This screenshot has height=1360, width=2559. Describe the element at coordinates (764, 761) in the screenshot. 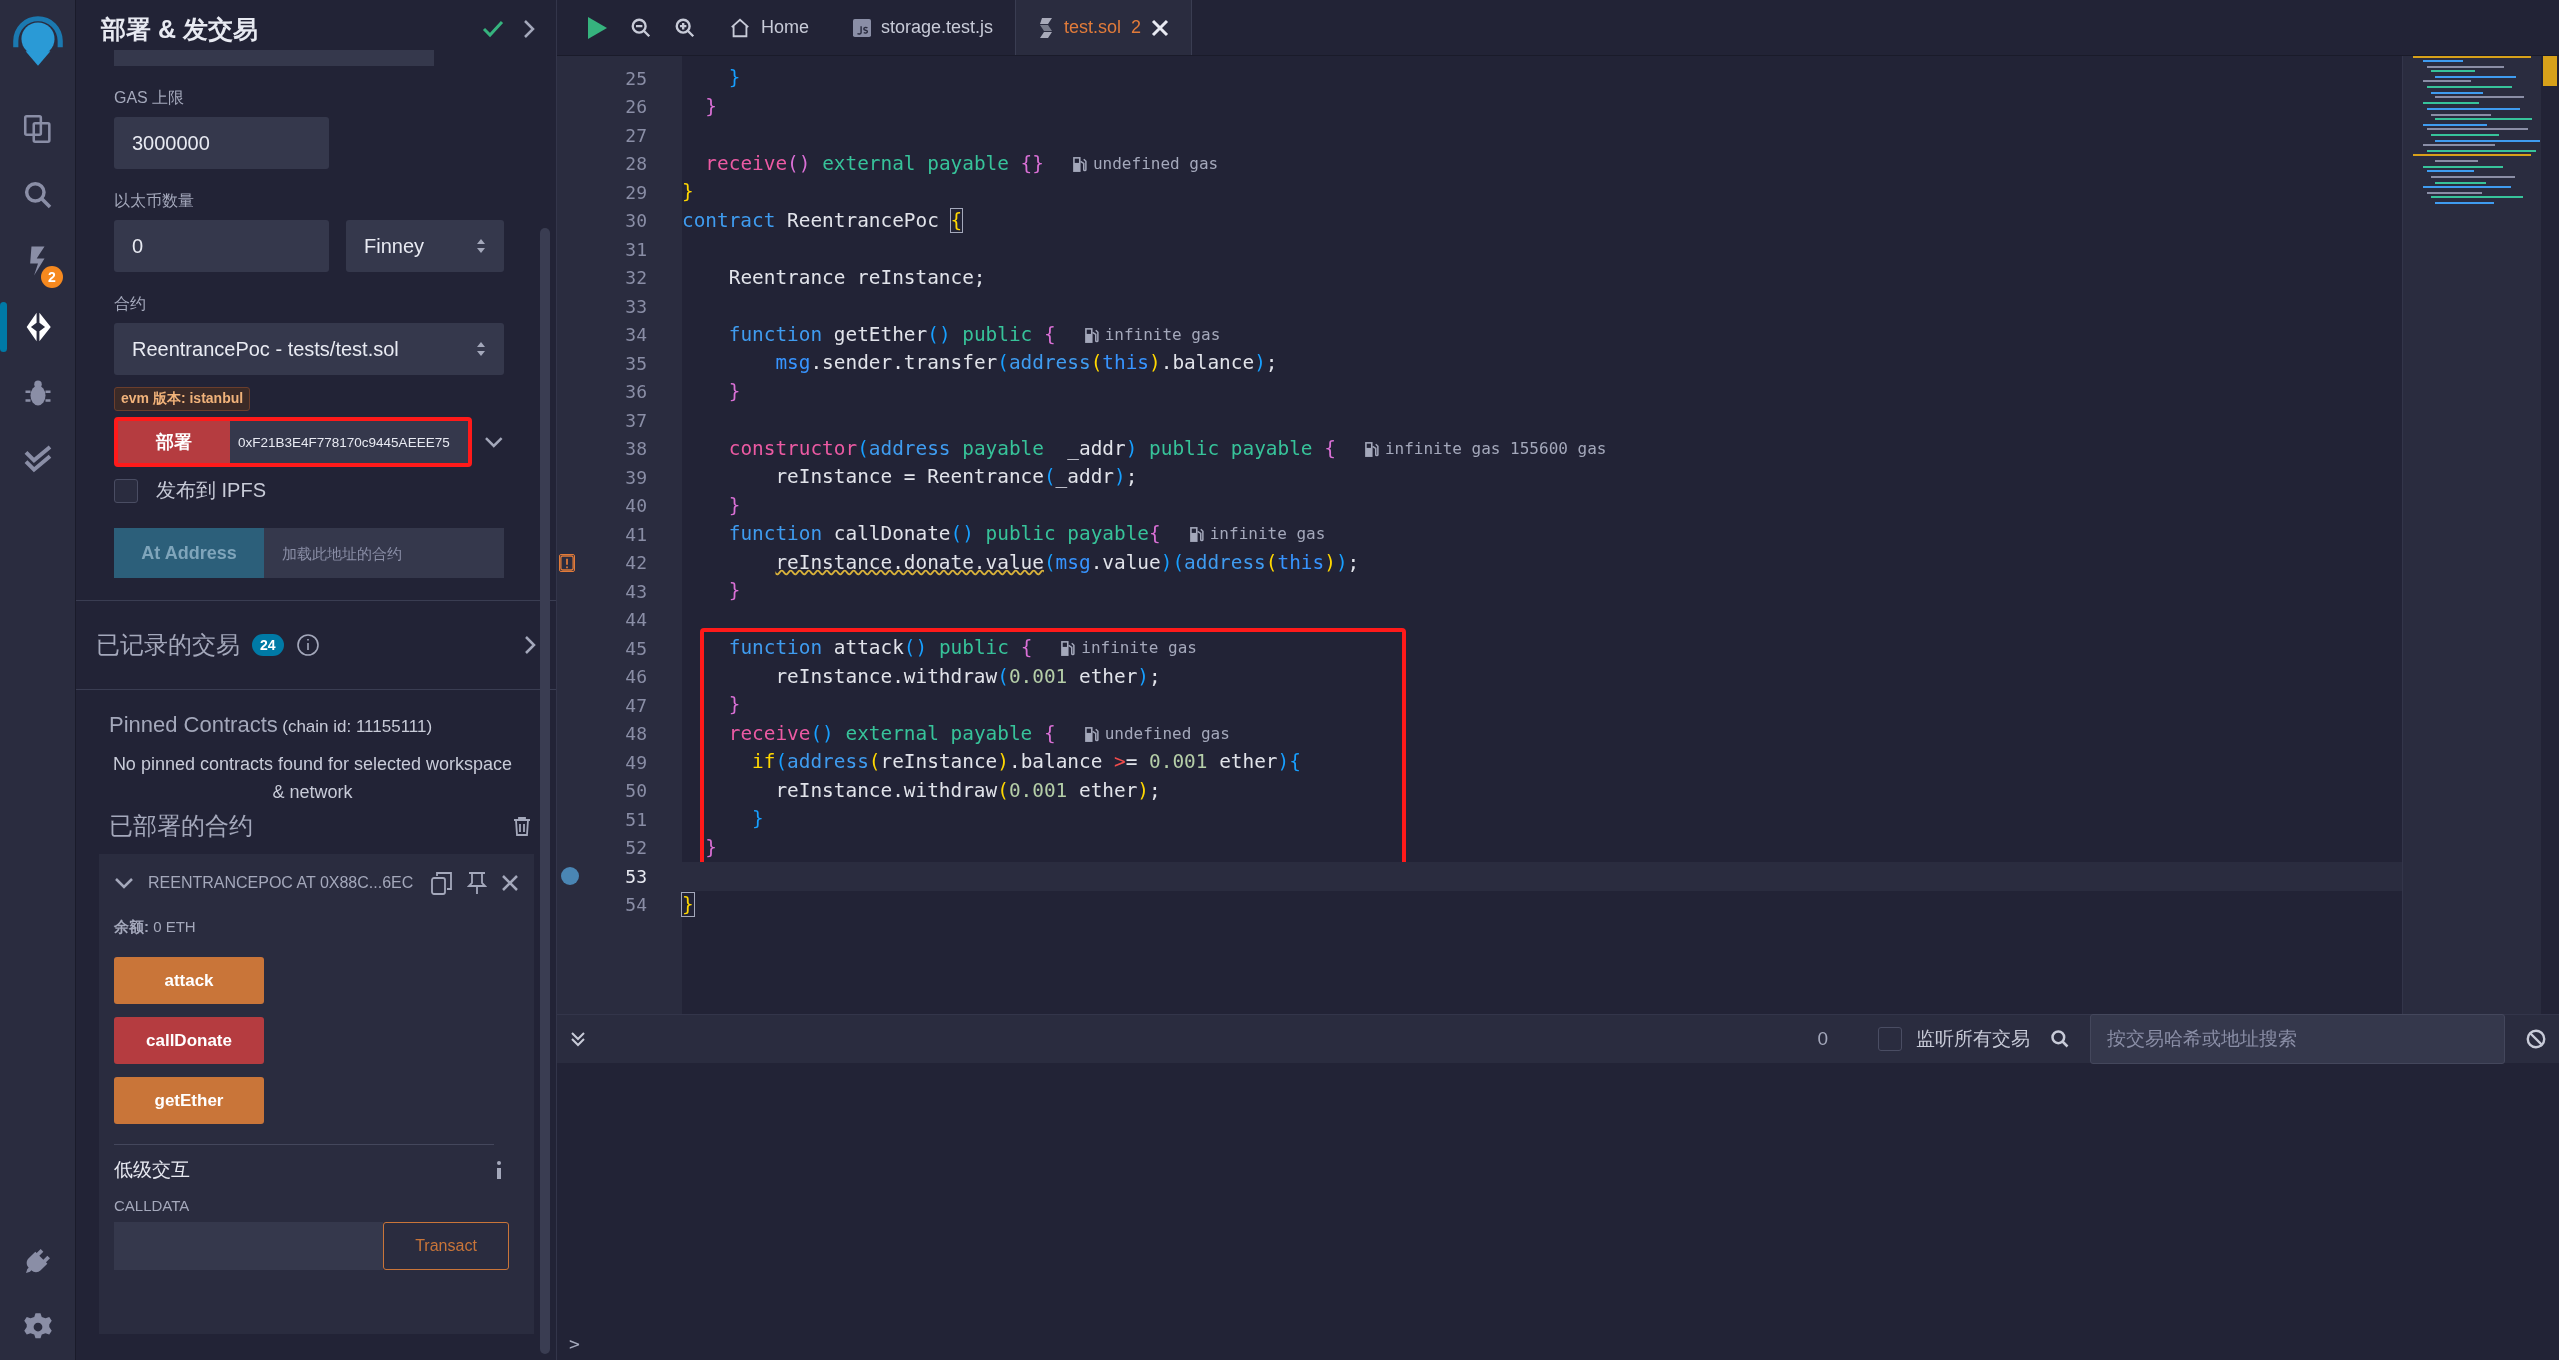

I see `code-token: if` at that location.